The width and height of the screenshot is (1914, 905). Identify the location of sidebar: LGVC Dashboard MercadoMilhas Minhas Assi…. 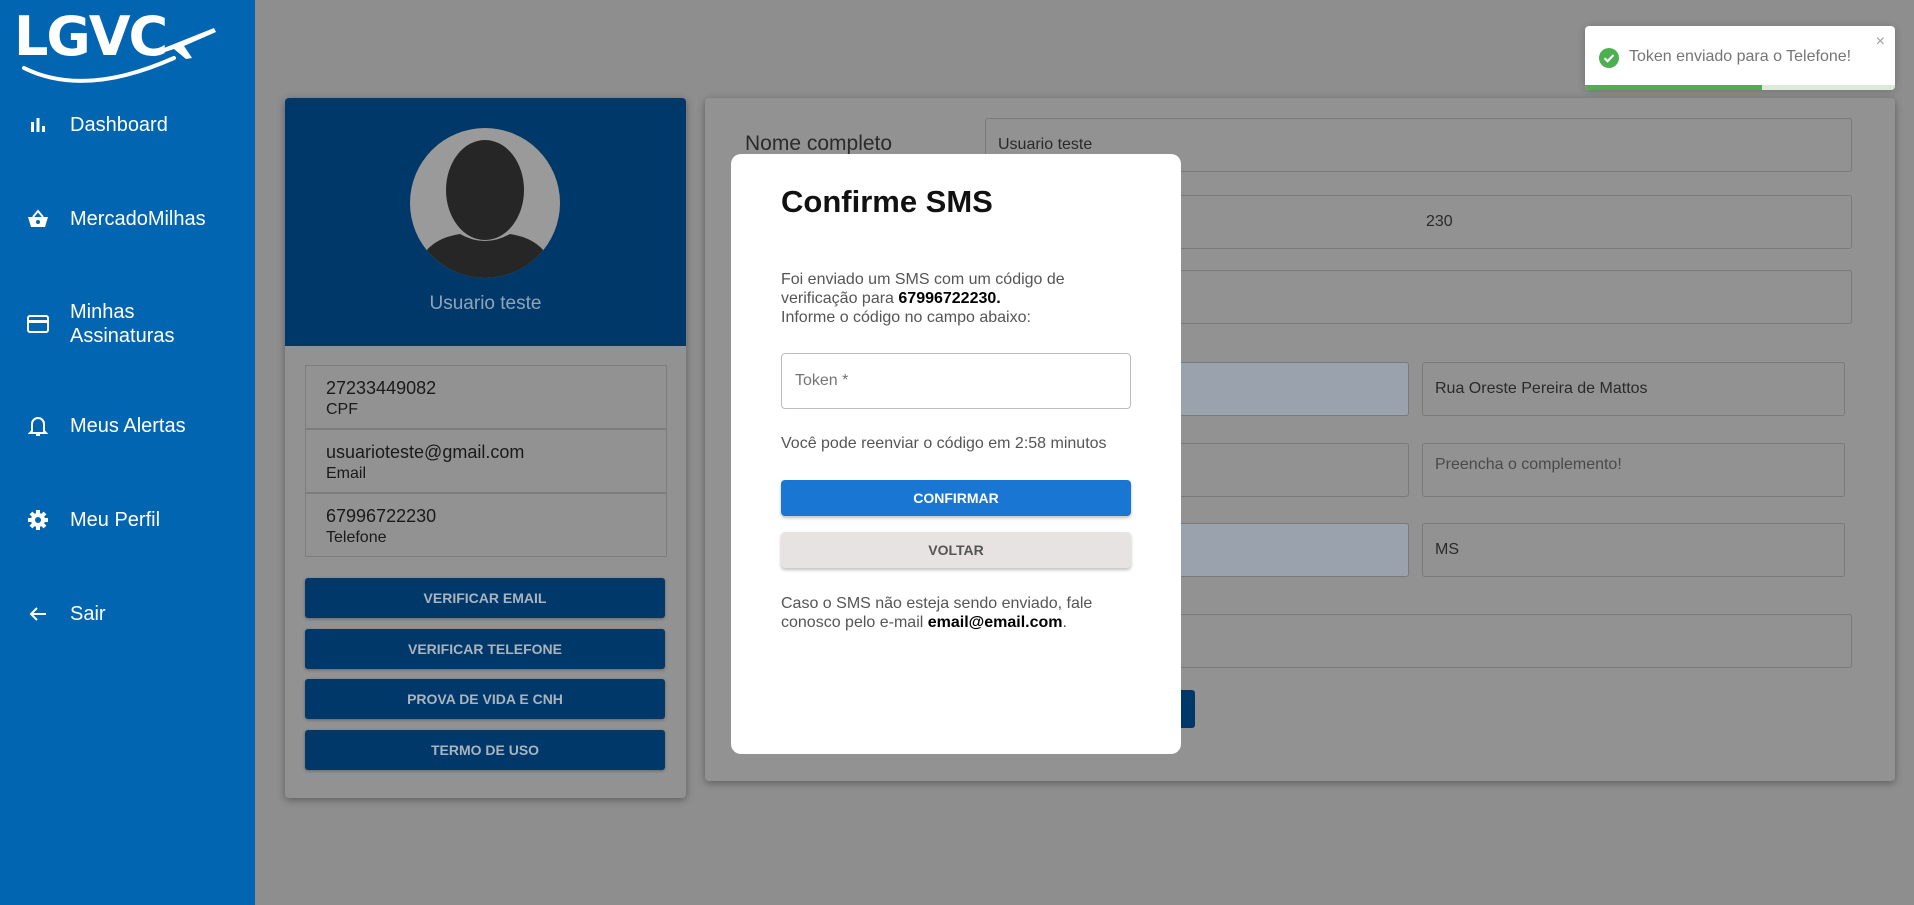
(127, 452).